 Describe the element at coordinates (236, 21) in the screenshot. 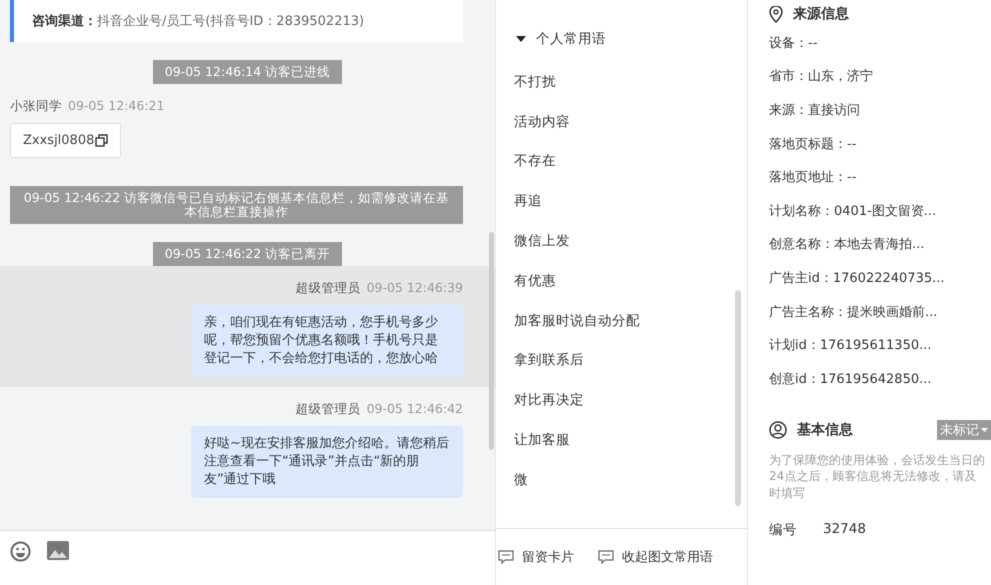

I see `channel-info: 咨询渠道：抖音企业号/员工号(抖音号ID：2839502213)` at that location.